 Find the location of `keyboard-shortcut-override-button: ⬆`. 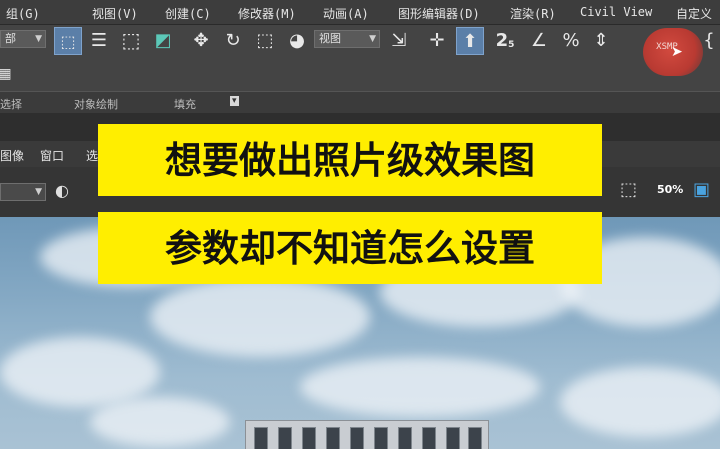

keyboard-shortcut-override-button: ⬆ is located at coordinates (470, 41).